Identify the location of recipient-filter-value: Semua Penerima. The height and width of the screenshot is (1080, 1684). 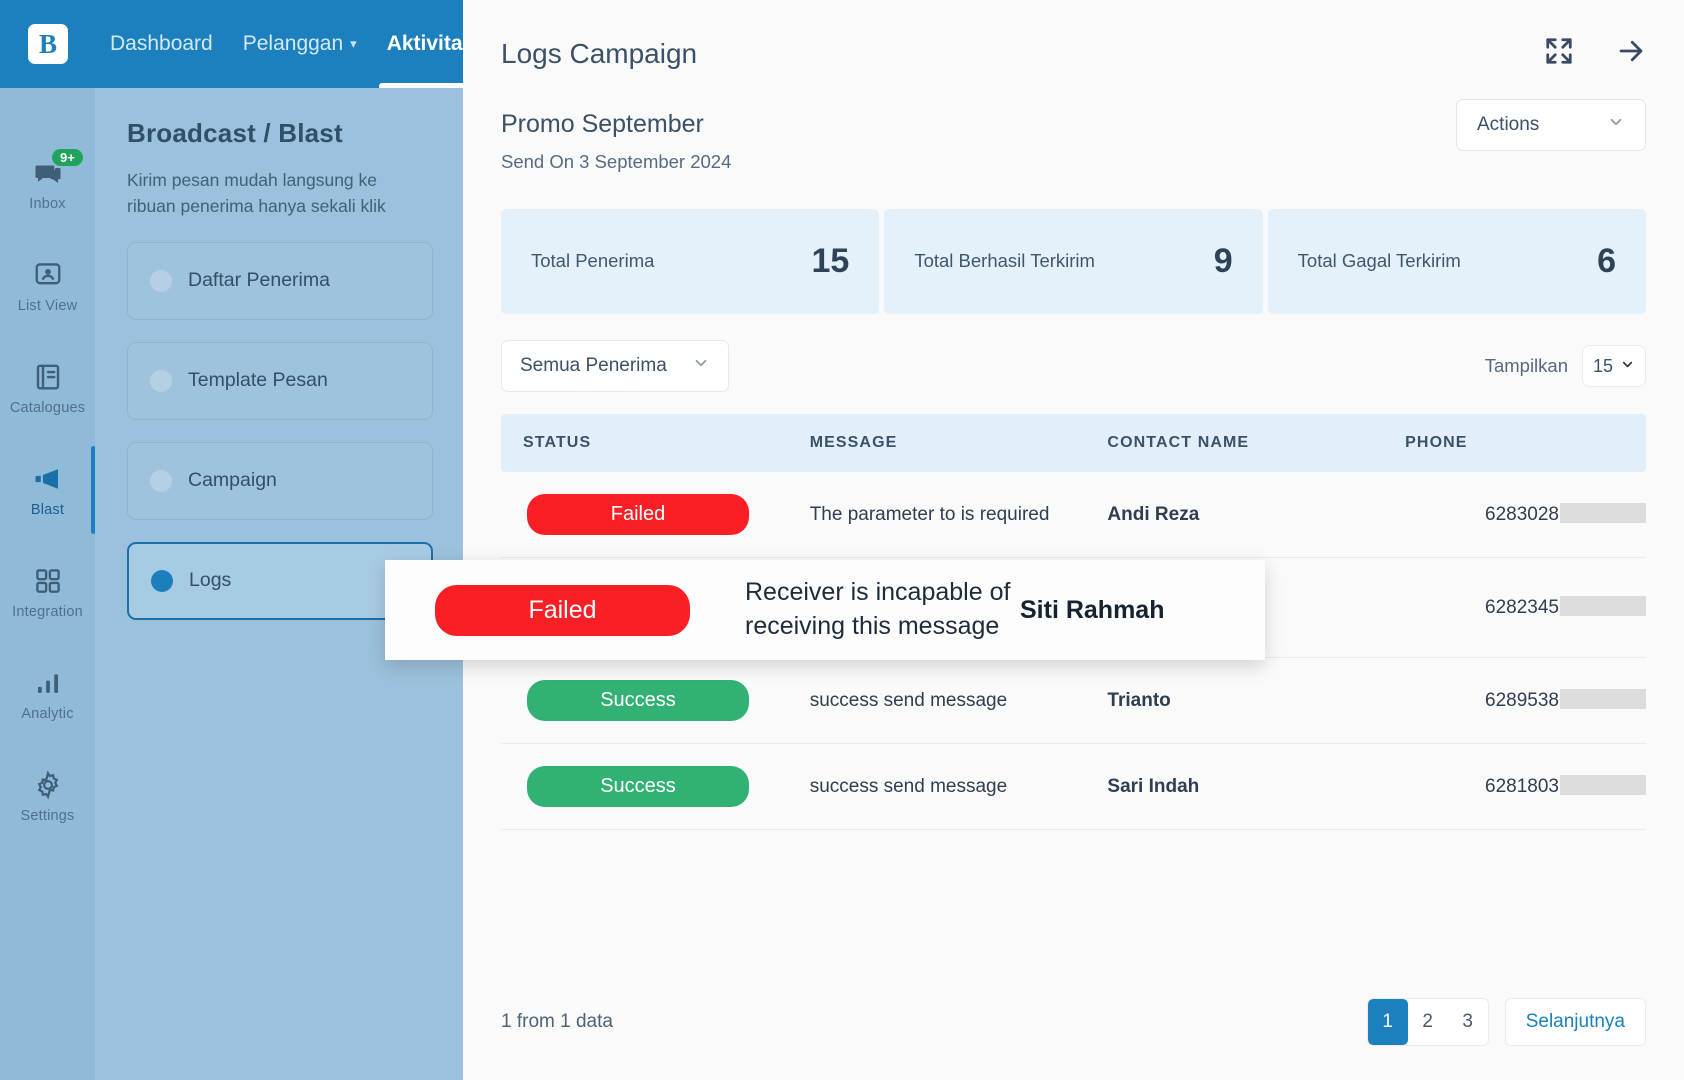
(593, 365).